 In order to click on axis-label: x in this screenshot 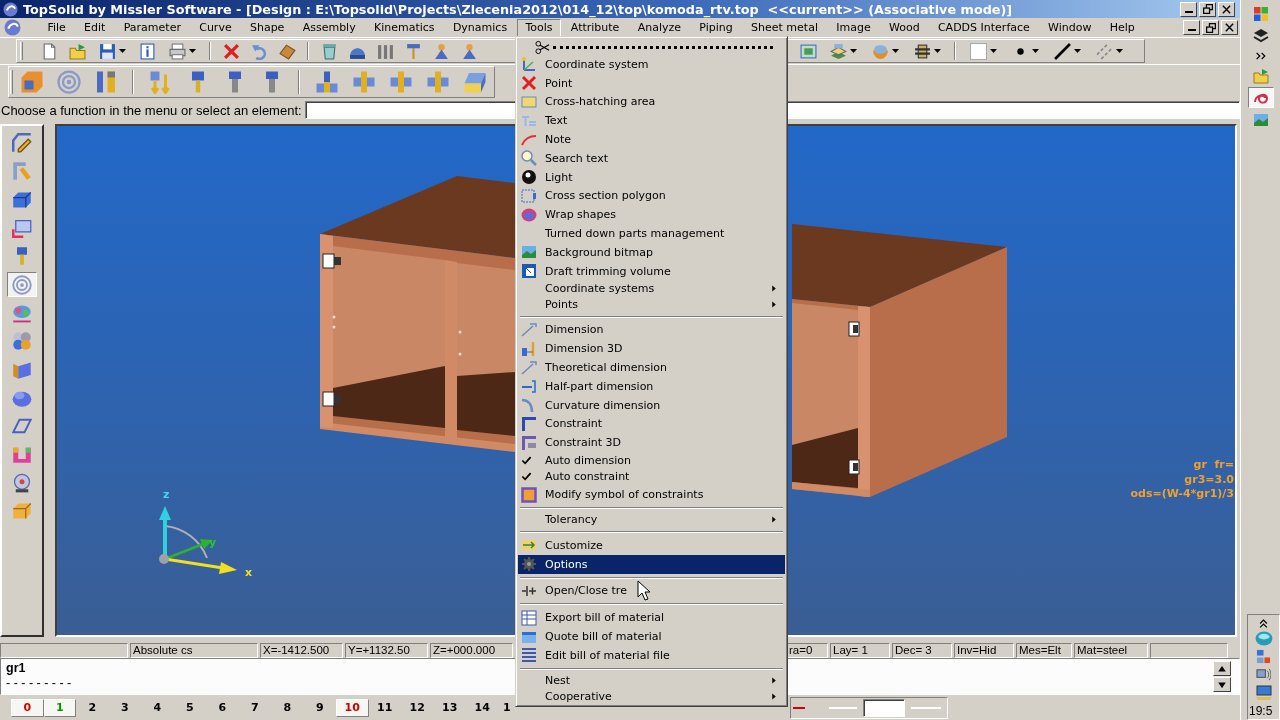, I will do `click(249, 572)`.